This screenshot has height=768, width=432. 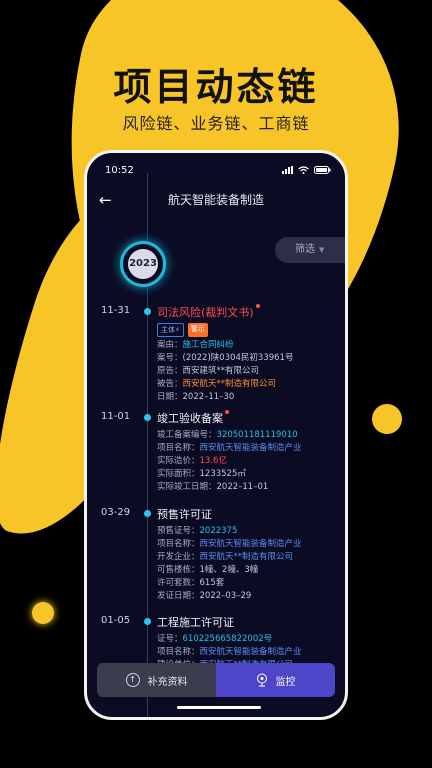 I want to click on upload-icon: ↑, so click(x=132, y=680).